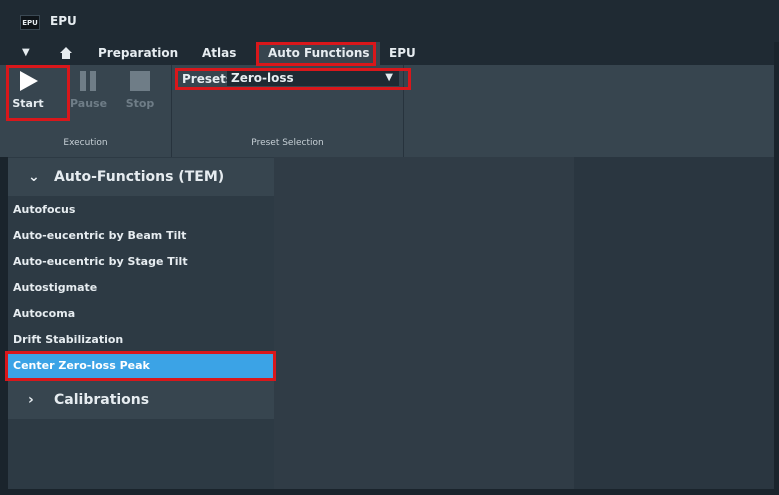  I want to click on execution-group-label: Execution, so click(85, 143).